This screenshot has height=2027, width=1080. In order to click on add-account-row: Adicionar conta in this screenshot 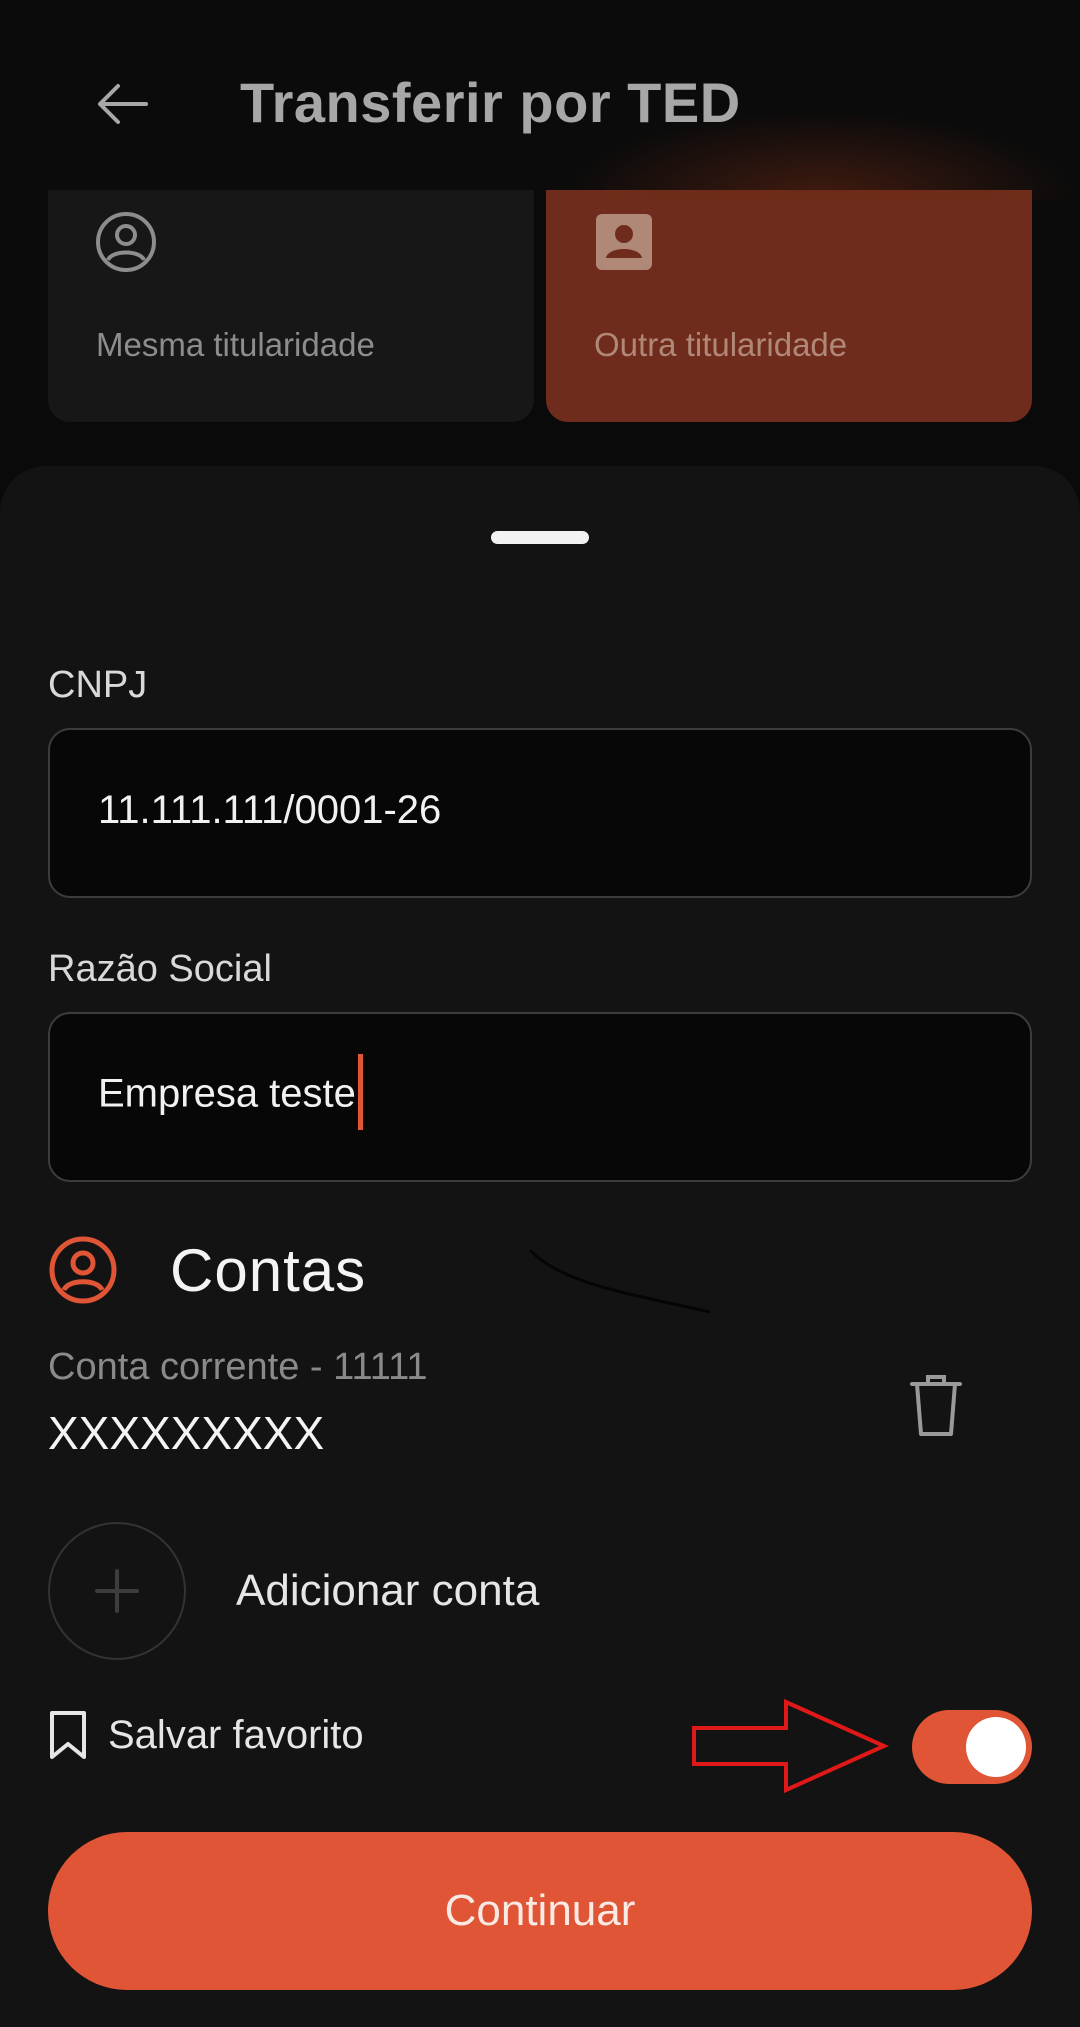, I will do `click(293, 1591)`.